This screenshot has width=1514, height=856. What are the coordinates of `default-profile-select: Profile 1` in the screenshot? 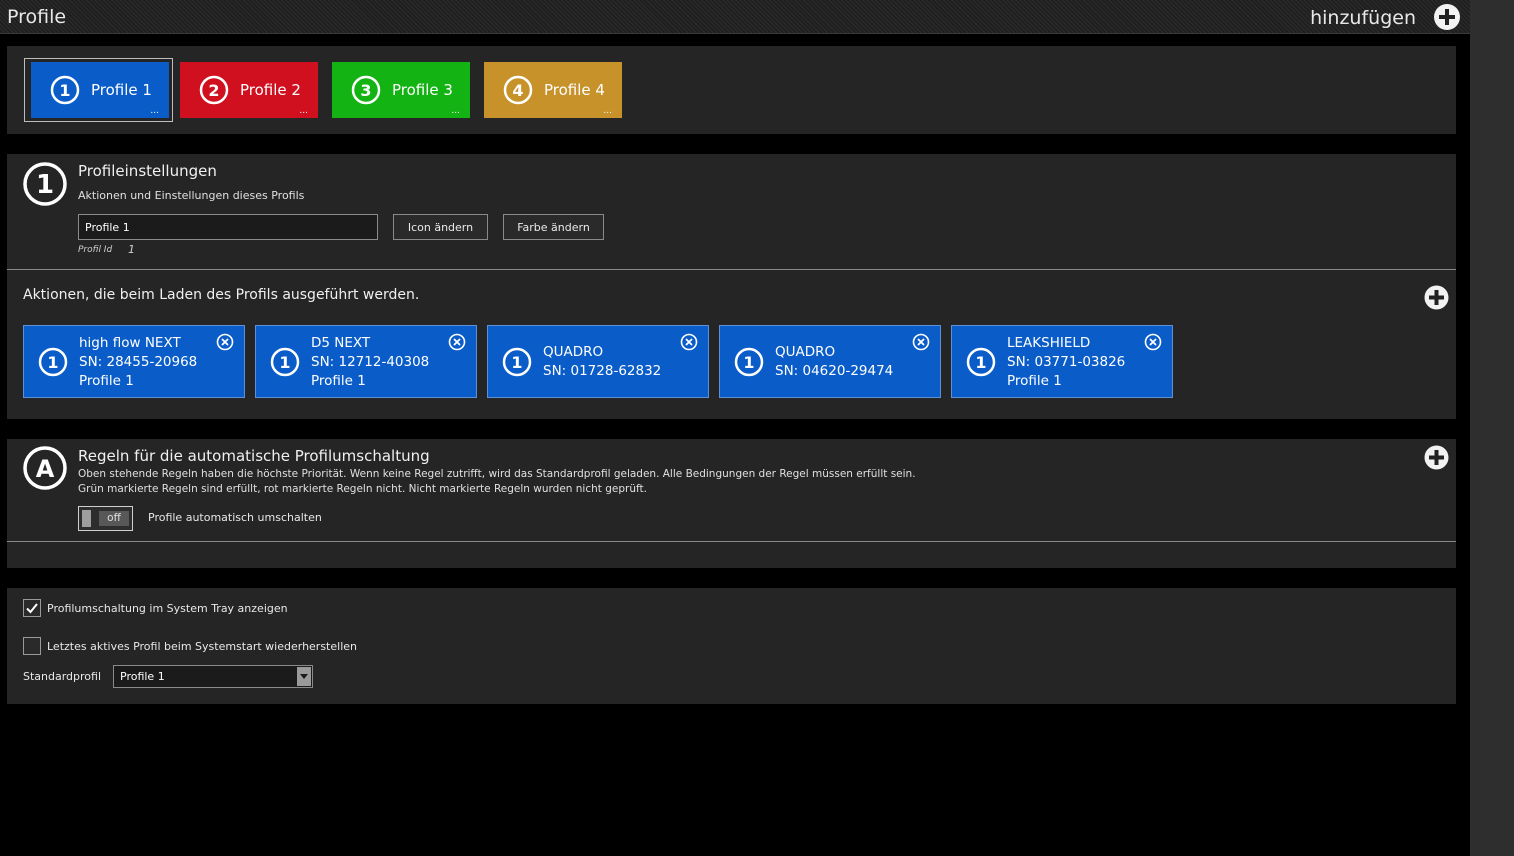 It's located at (213, 676).